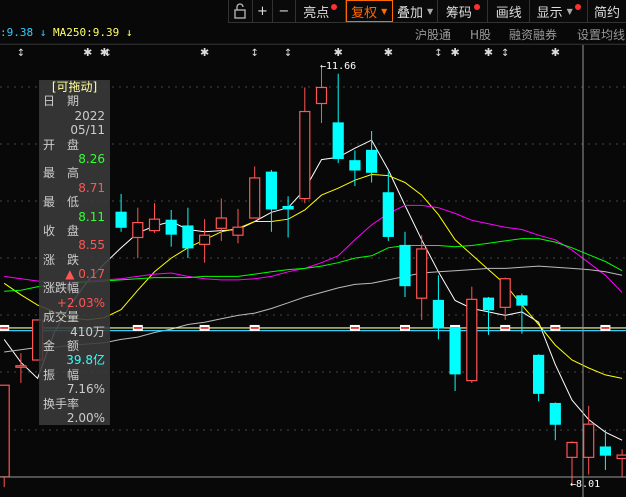 This screenshot has height=497, width=626. I want to click on amount-value: 39.8亿, so click(85, 360).